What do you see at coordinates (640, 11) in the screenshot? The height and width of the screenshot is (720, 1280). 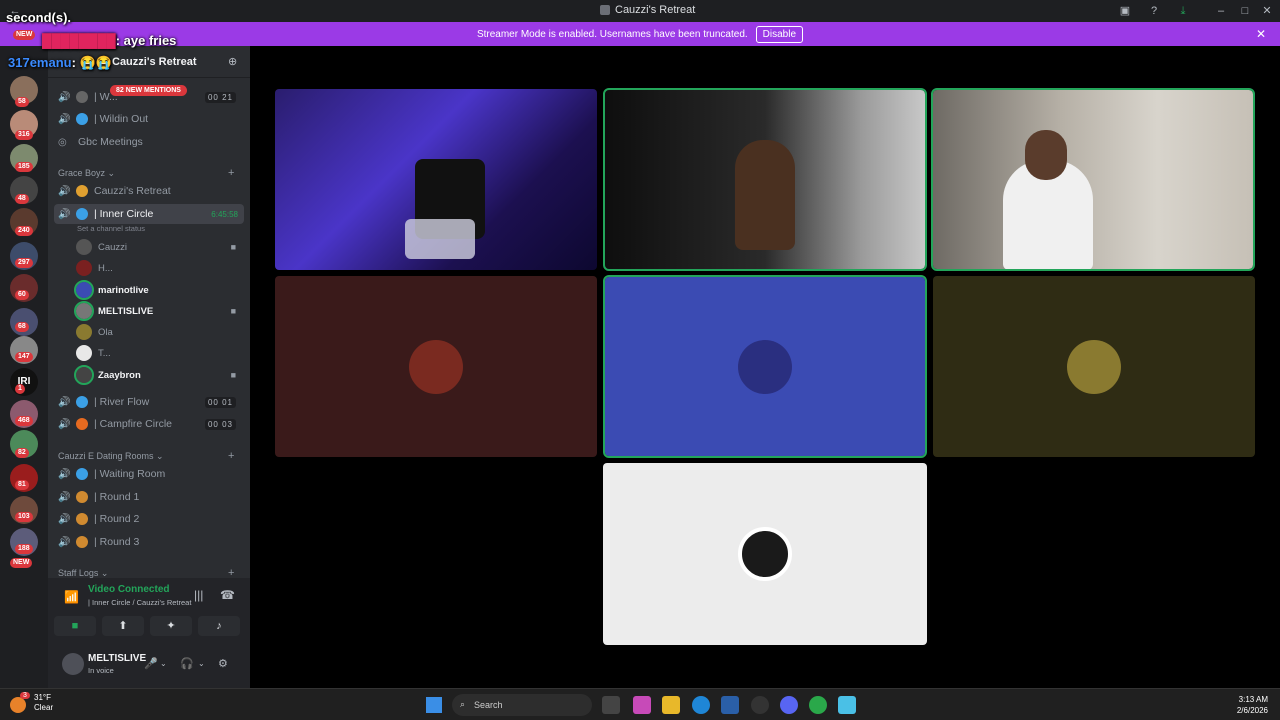 I see `window-titlebar: ← Cauzzi's Retreat ▣ ? ⤓ – □ ✕` at bounding box center [640, 11].